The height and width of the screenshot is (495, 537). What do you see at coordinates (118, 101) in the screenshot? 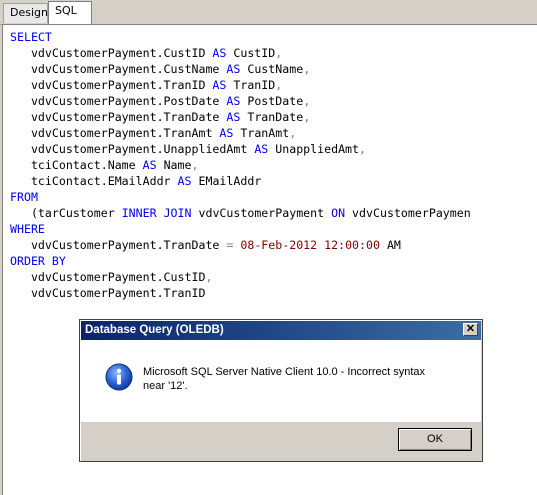
I see `sql-token: vdvCustomerPayment.PostDate` at bounding box center [118, 101].